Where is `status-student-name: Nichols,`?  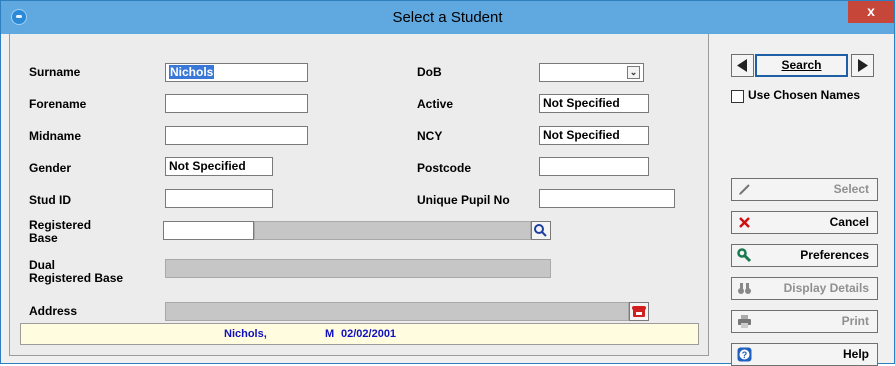
status-student-name: Nichols, is located at coordinates (245, 334).